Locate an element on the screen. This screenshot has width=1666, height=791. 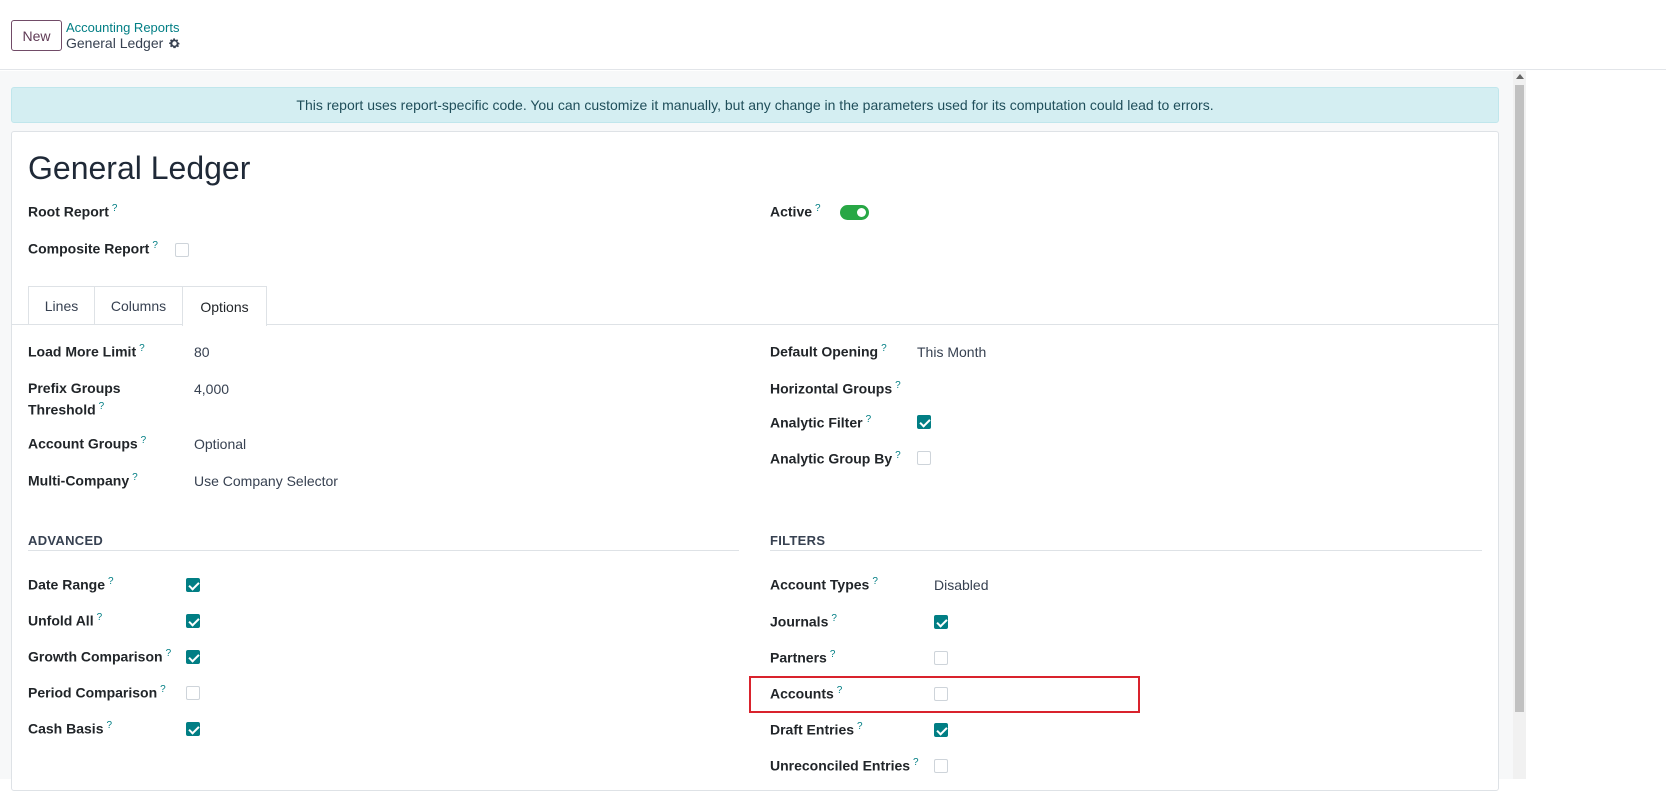
accounts-label-text: Accounts is located at coordinates (802, 693).